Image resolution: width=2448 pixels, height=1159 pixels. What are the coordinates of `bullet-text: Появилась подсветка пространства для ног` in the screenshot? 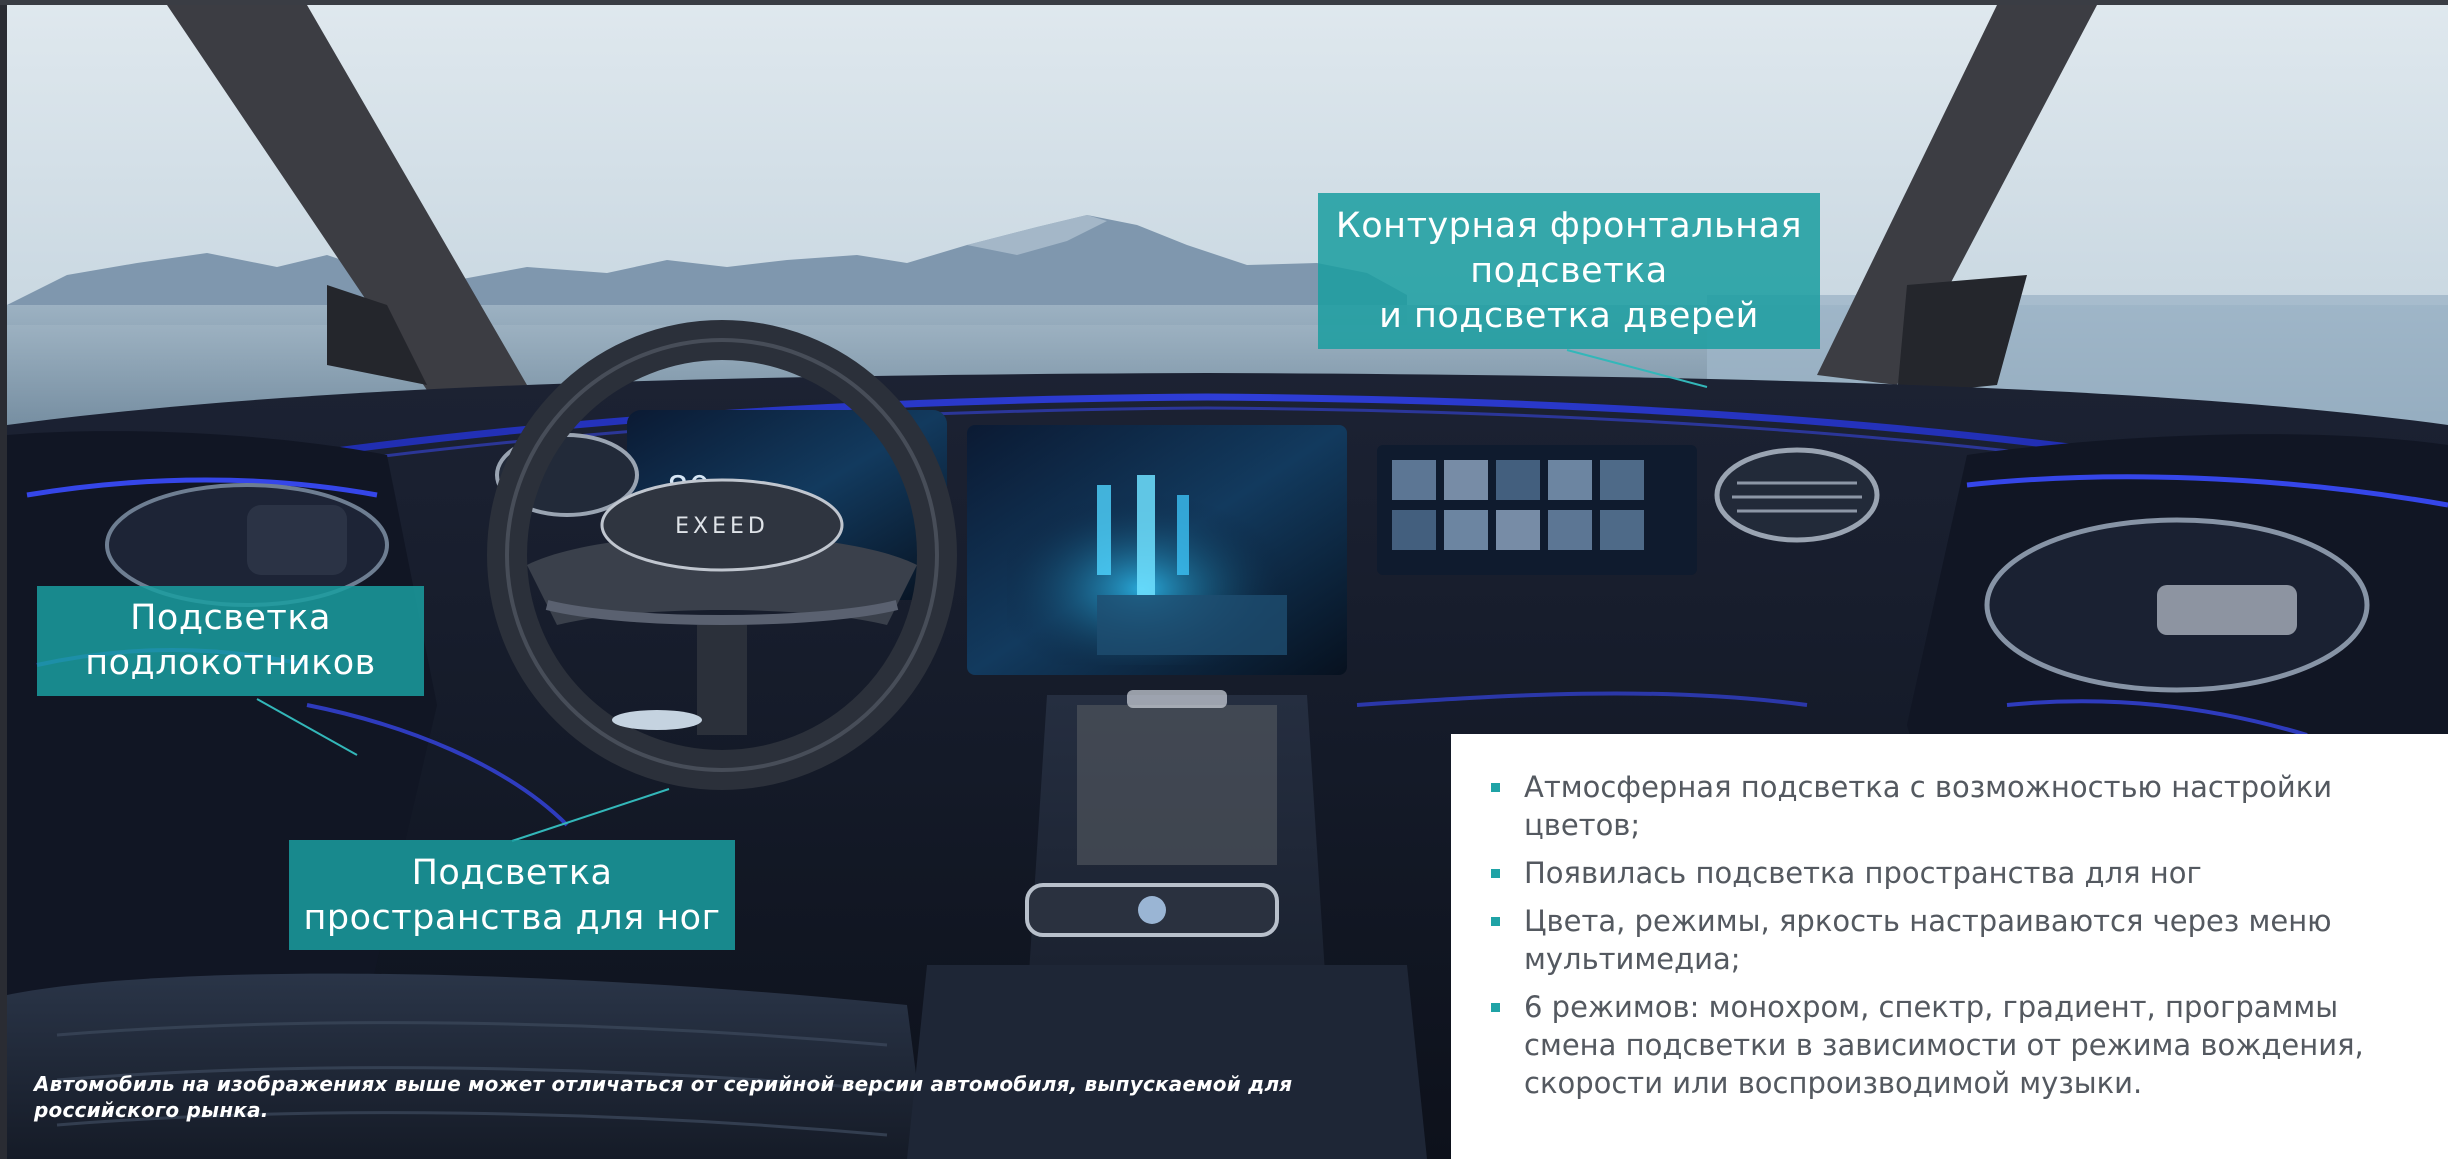 It's located at (1863, 873).